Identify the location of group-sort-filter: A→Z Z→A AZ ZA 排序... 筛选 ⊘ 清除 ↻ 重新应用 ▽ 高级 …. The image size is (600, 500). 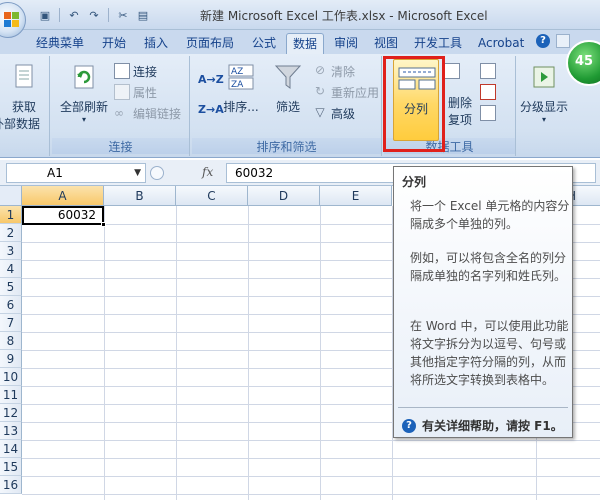
(287, 106).